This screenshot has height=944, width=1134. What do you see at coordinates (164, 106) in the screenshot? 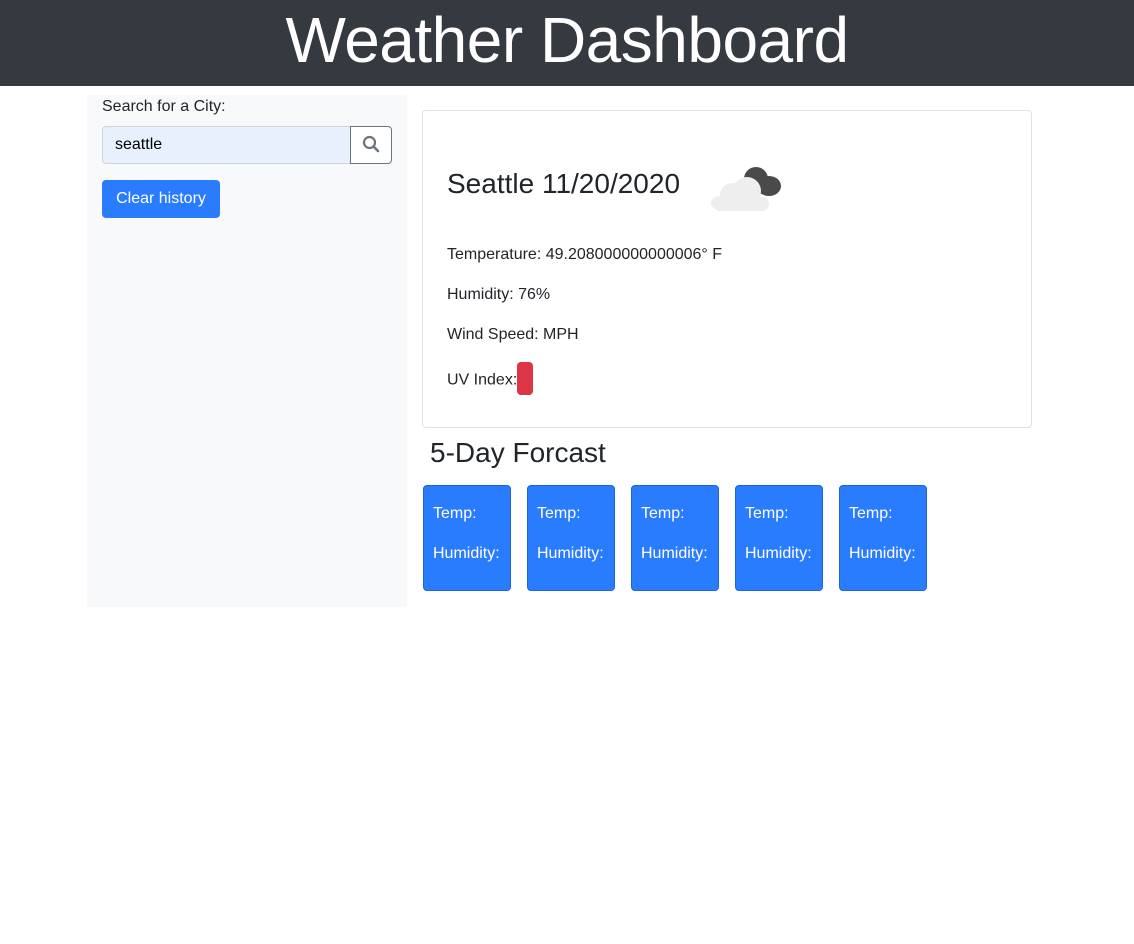
I see `search-label: Search for a City:` at bounding box center [164, 106].